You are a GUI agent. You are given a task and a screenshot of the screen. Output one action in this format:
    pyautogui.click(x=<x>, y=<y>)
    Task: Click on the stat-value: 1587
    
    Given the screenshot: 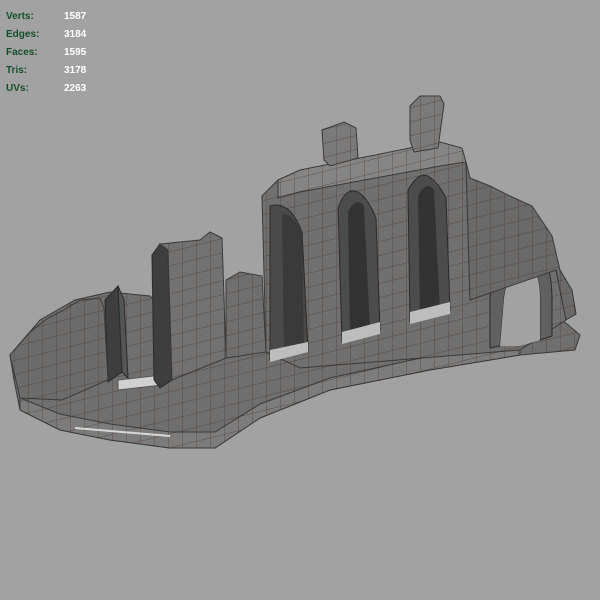 What is the action you would take?
    pyautogui.click(x=75, y=16)
    